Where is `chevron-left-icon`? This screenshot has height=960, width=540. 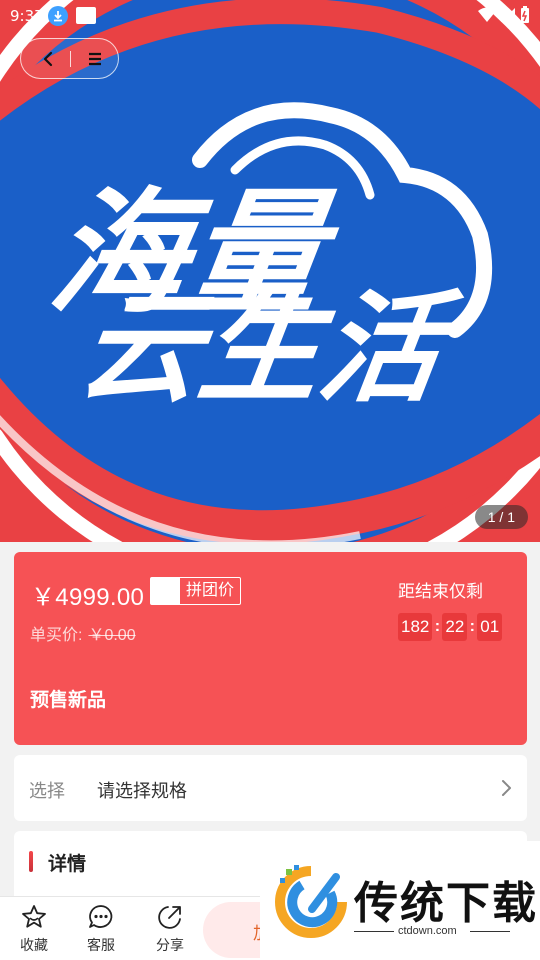
chevron-left-icon is located at coordinates (48, 59).